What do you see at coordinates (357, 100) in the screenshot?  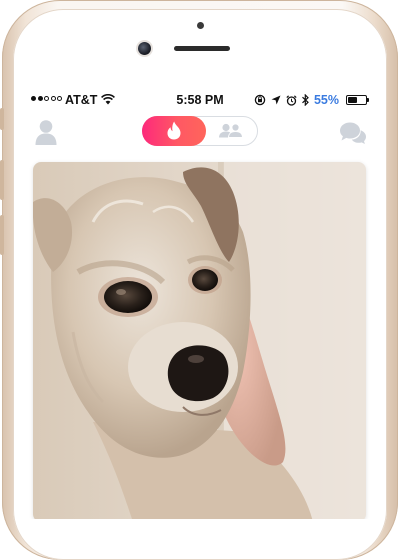 I see `battery-icon` at bounding box center [357, 100].